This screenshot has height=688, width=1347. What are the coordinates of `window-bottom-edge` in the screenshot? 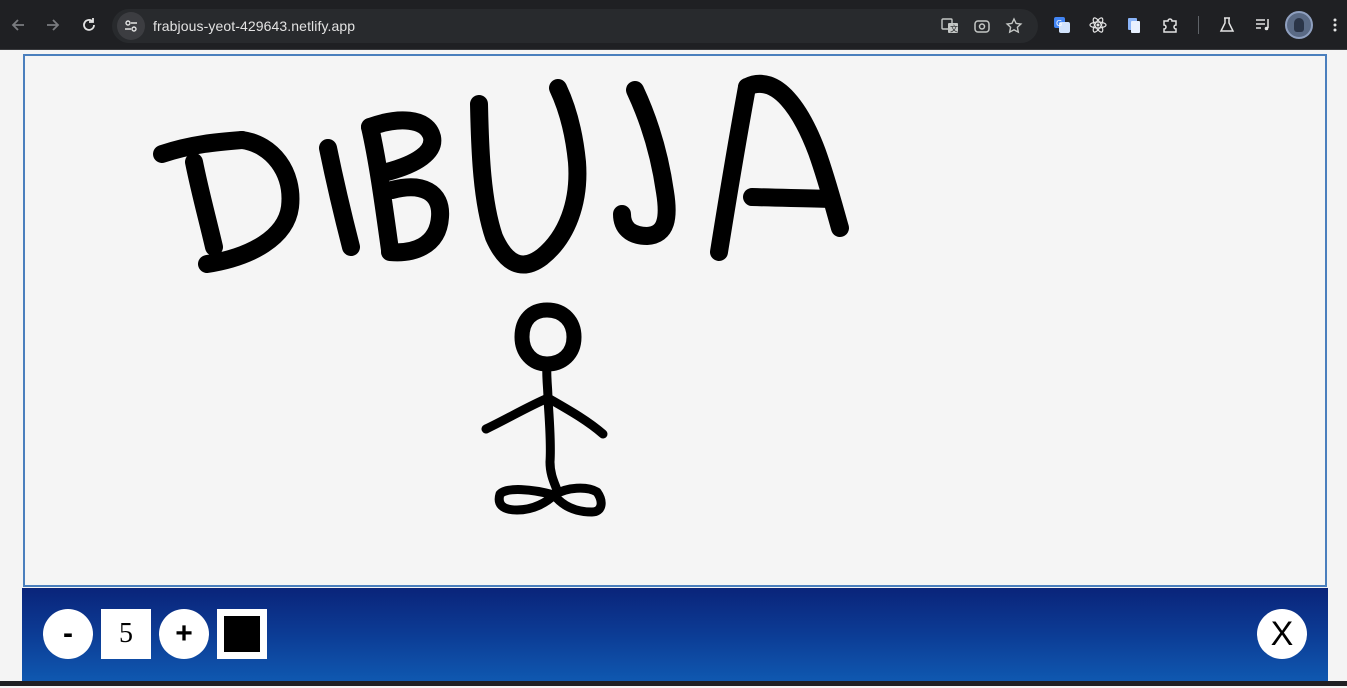 It's located at (673, 683).